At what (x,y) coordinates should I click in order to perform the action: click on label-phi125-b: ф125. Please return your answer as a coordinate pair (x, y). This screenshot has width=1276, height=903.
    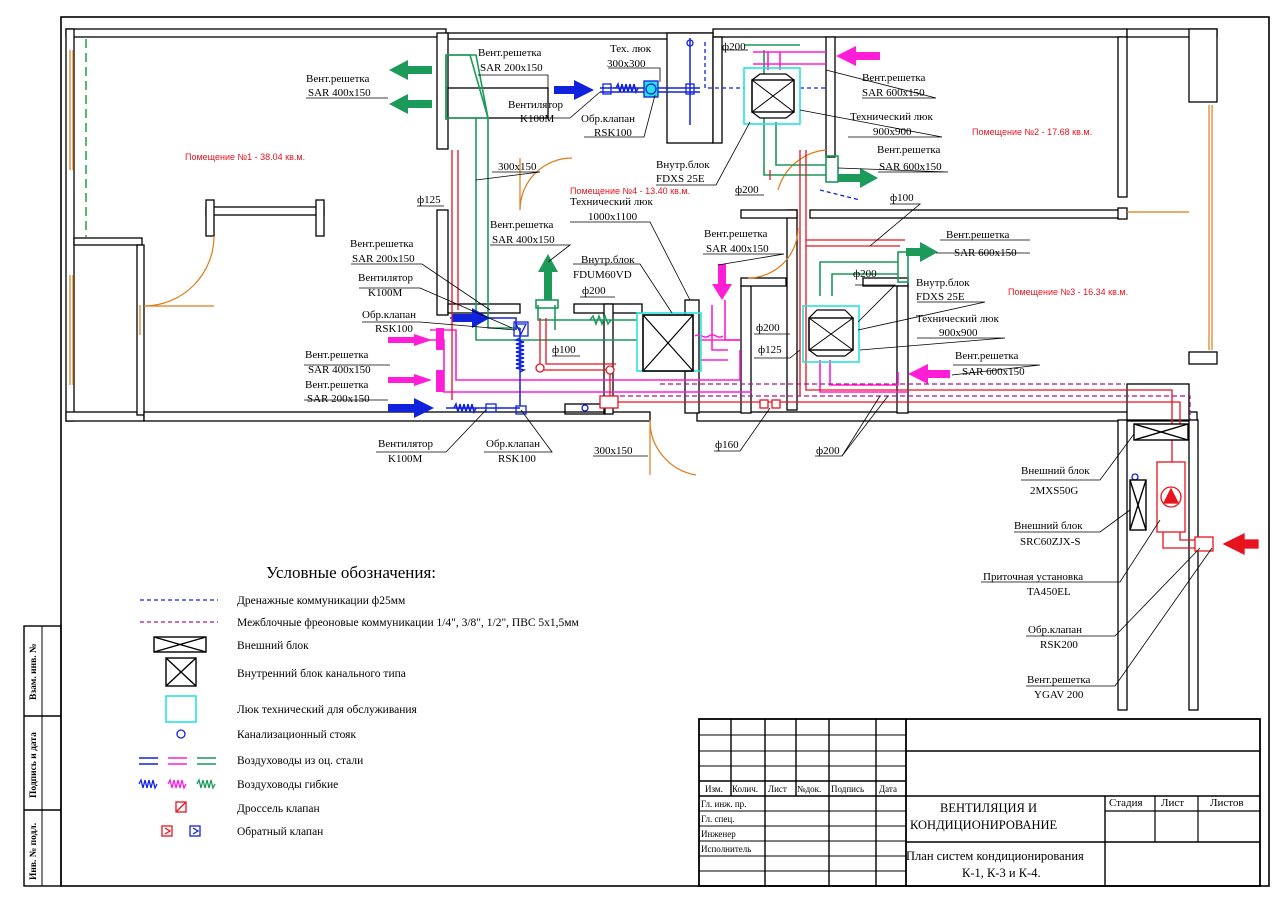
    Looking at the image, I should click on (770, 350).